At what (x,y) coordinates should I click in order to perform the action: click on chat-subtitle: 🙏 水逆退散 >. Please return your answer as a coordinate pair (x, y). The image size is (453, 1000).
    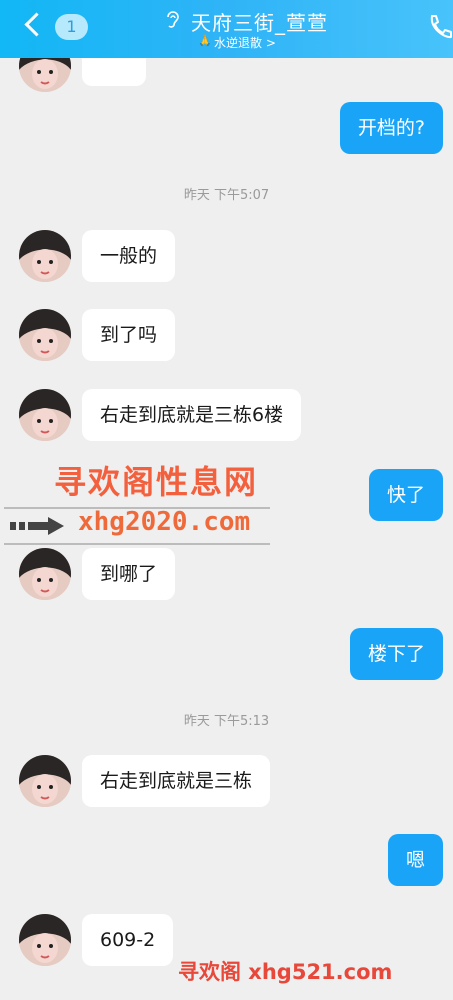
    Looking at the image, I should click on (237, 42).